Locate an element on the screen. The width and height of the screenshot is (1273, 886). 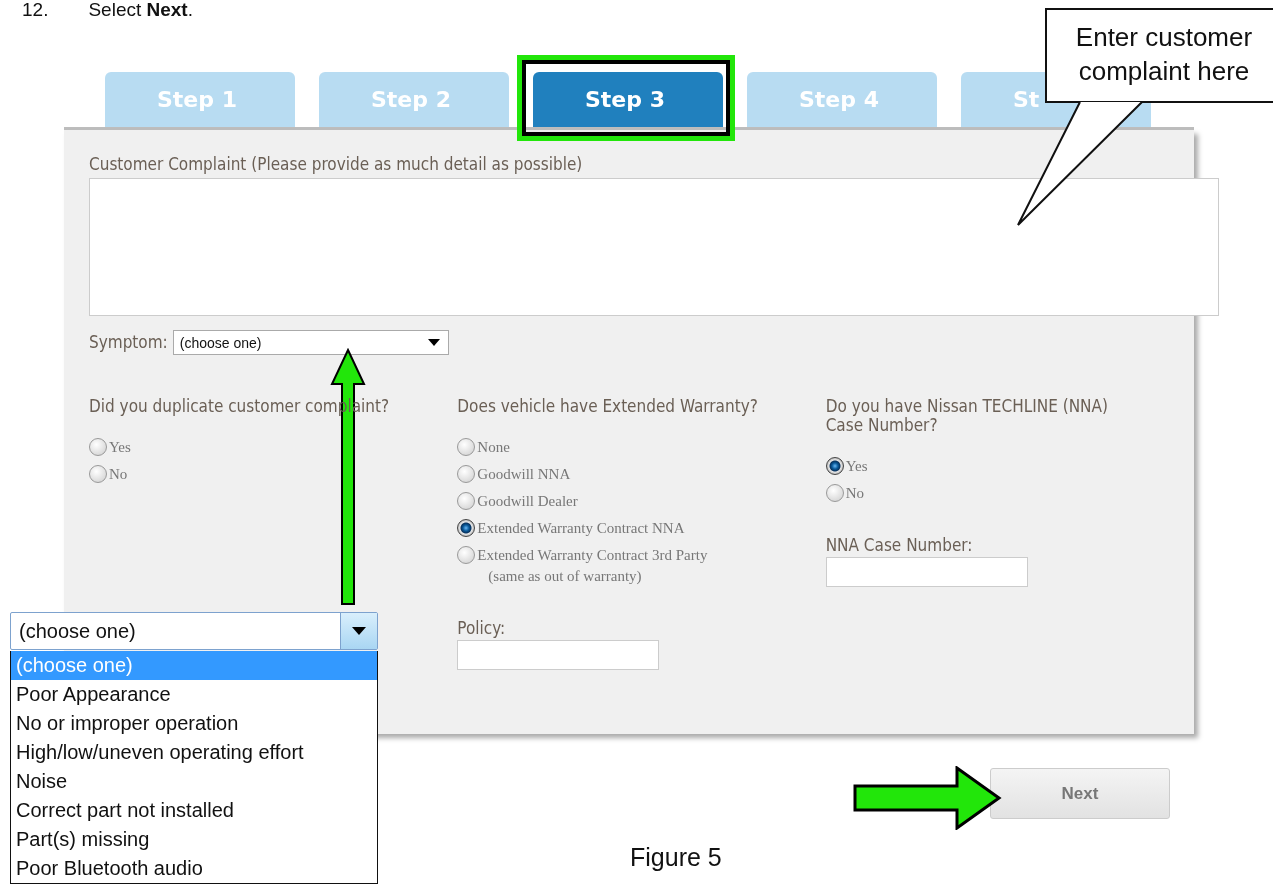
callout: Enter customer complaint here is located at coordinates (1159, 55).